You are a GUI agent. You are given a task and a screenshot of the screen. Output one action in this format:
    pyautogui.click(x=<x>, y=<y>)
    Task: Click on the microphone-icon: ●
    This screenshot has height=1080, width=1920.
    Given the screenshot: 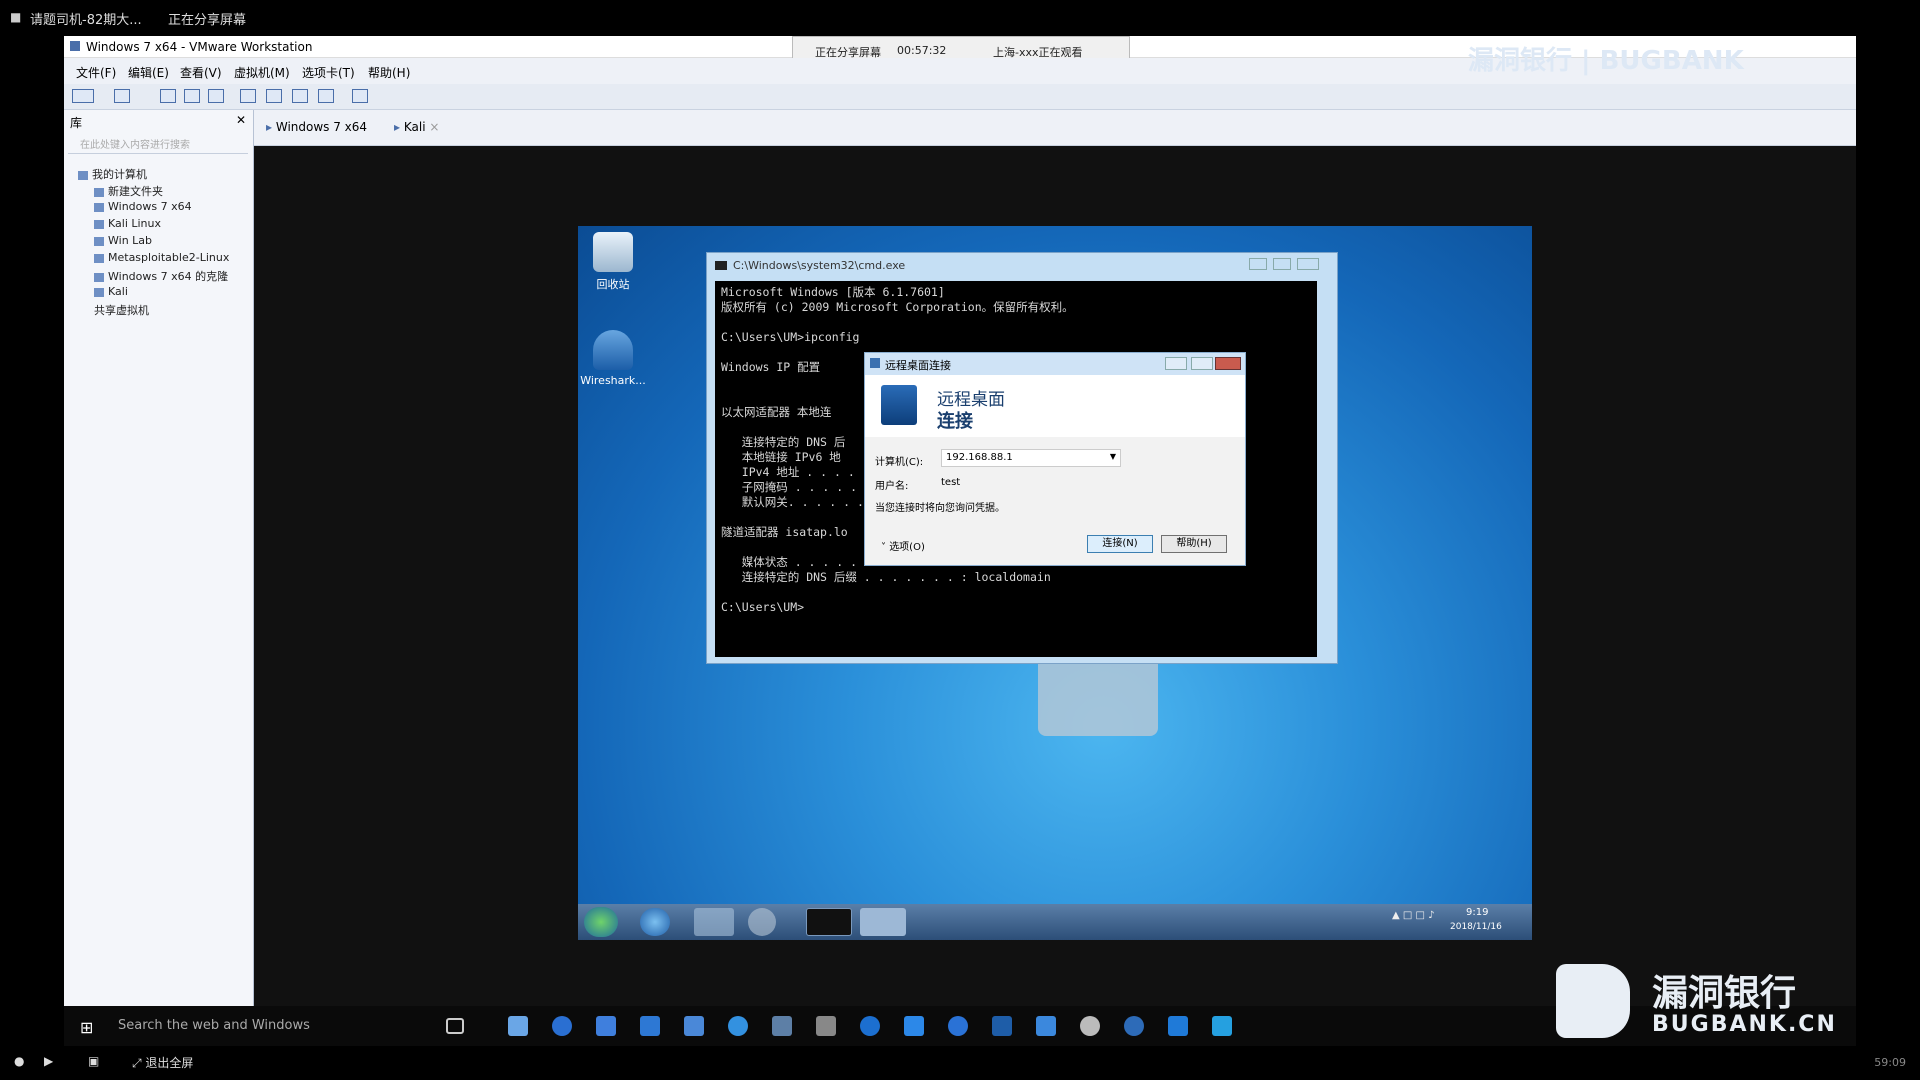 What is the action you would take?
    pyautogui.click(x=19, y=1061)
    